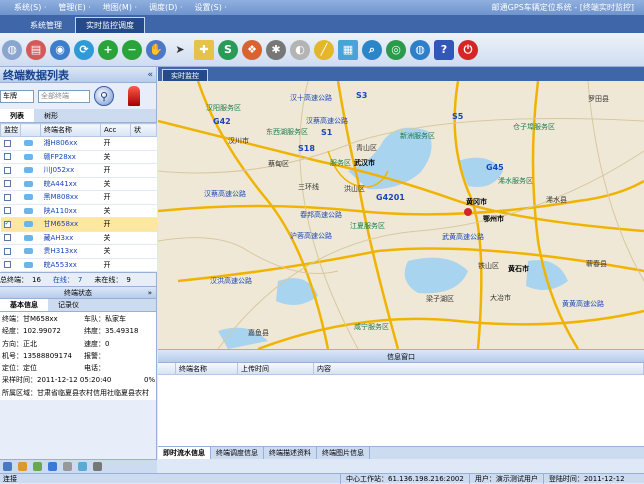 Image resolution: width=644 pixels, height=484 pixels. Describe the element at coordinates (290, 453) in the screenshot. I see `tab-terminal-description: 终端描述资料` at that location.